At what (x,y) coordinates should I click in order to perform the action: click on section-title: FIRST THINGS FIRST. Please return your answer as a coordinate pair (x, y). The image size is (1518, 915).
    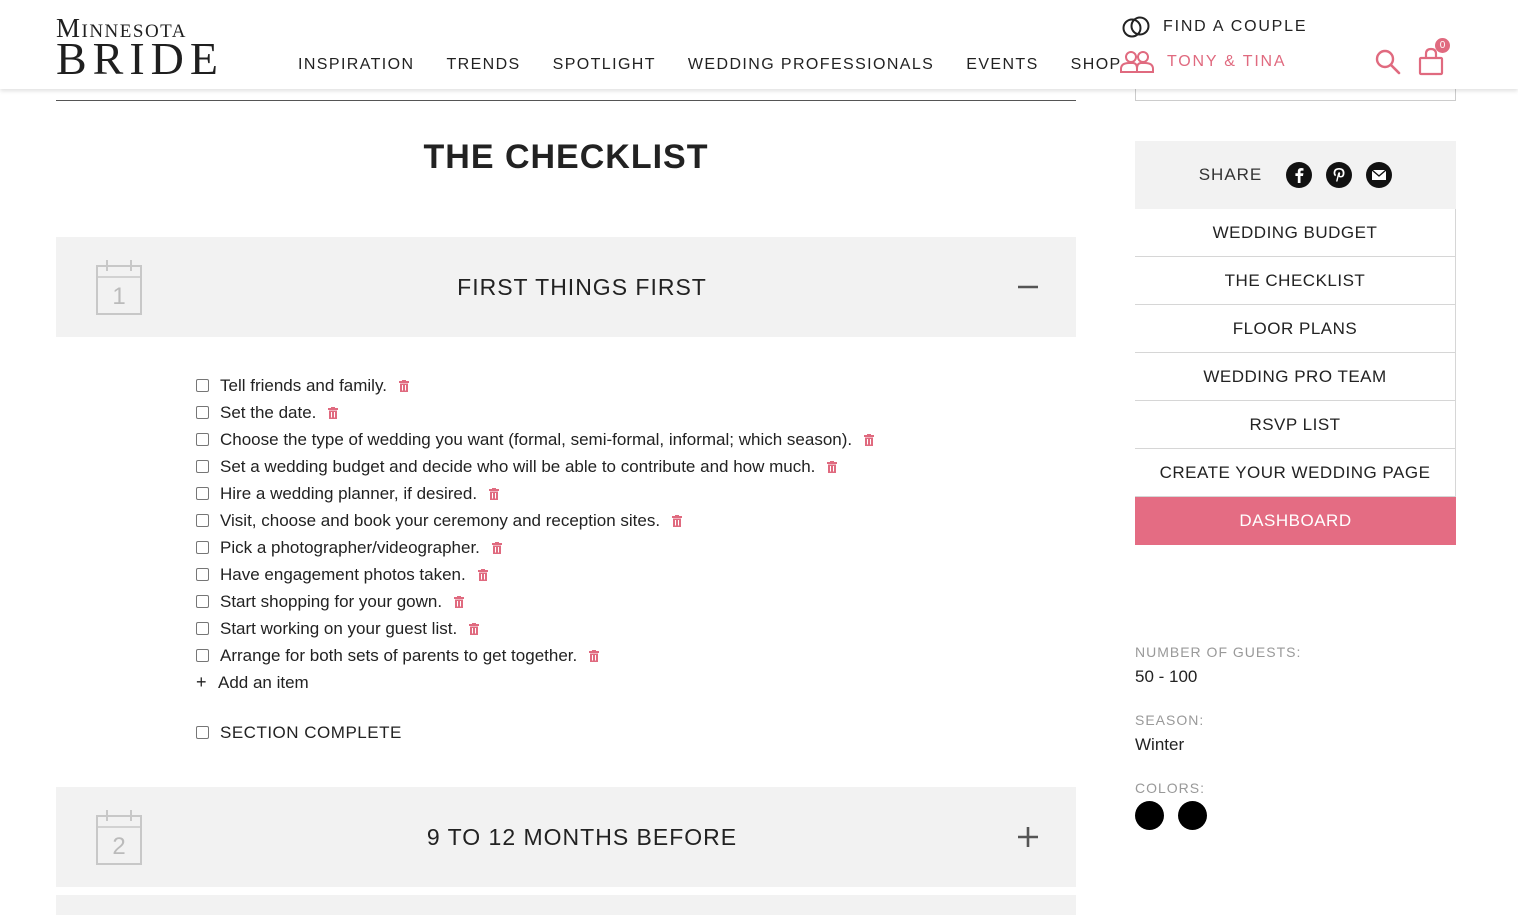
    Looking at the image, I should click on (582, 287).